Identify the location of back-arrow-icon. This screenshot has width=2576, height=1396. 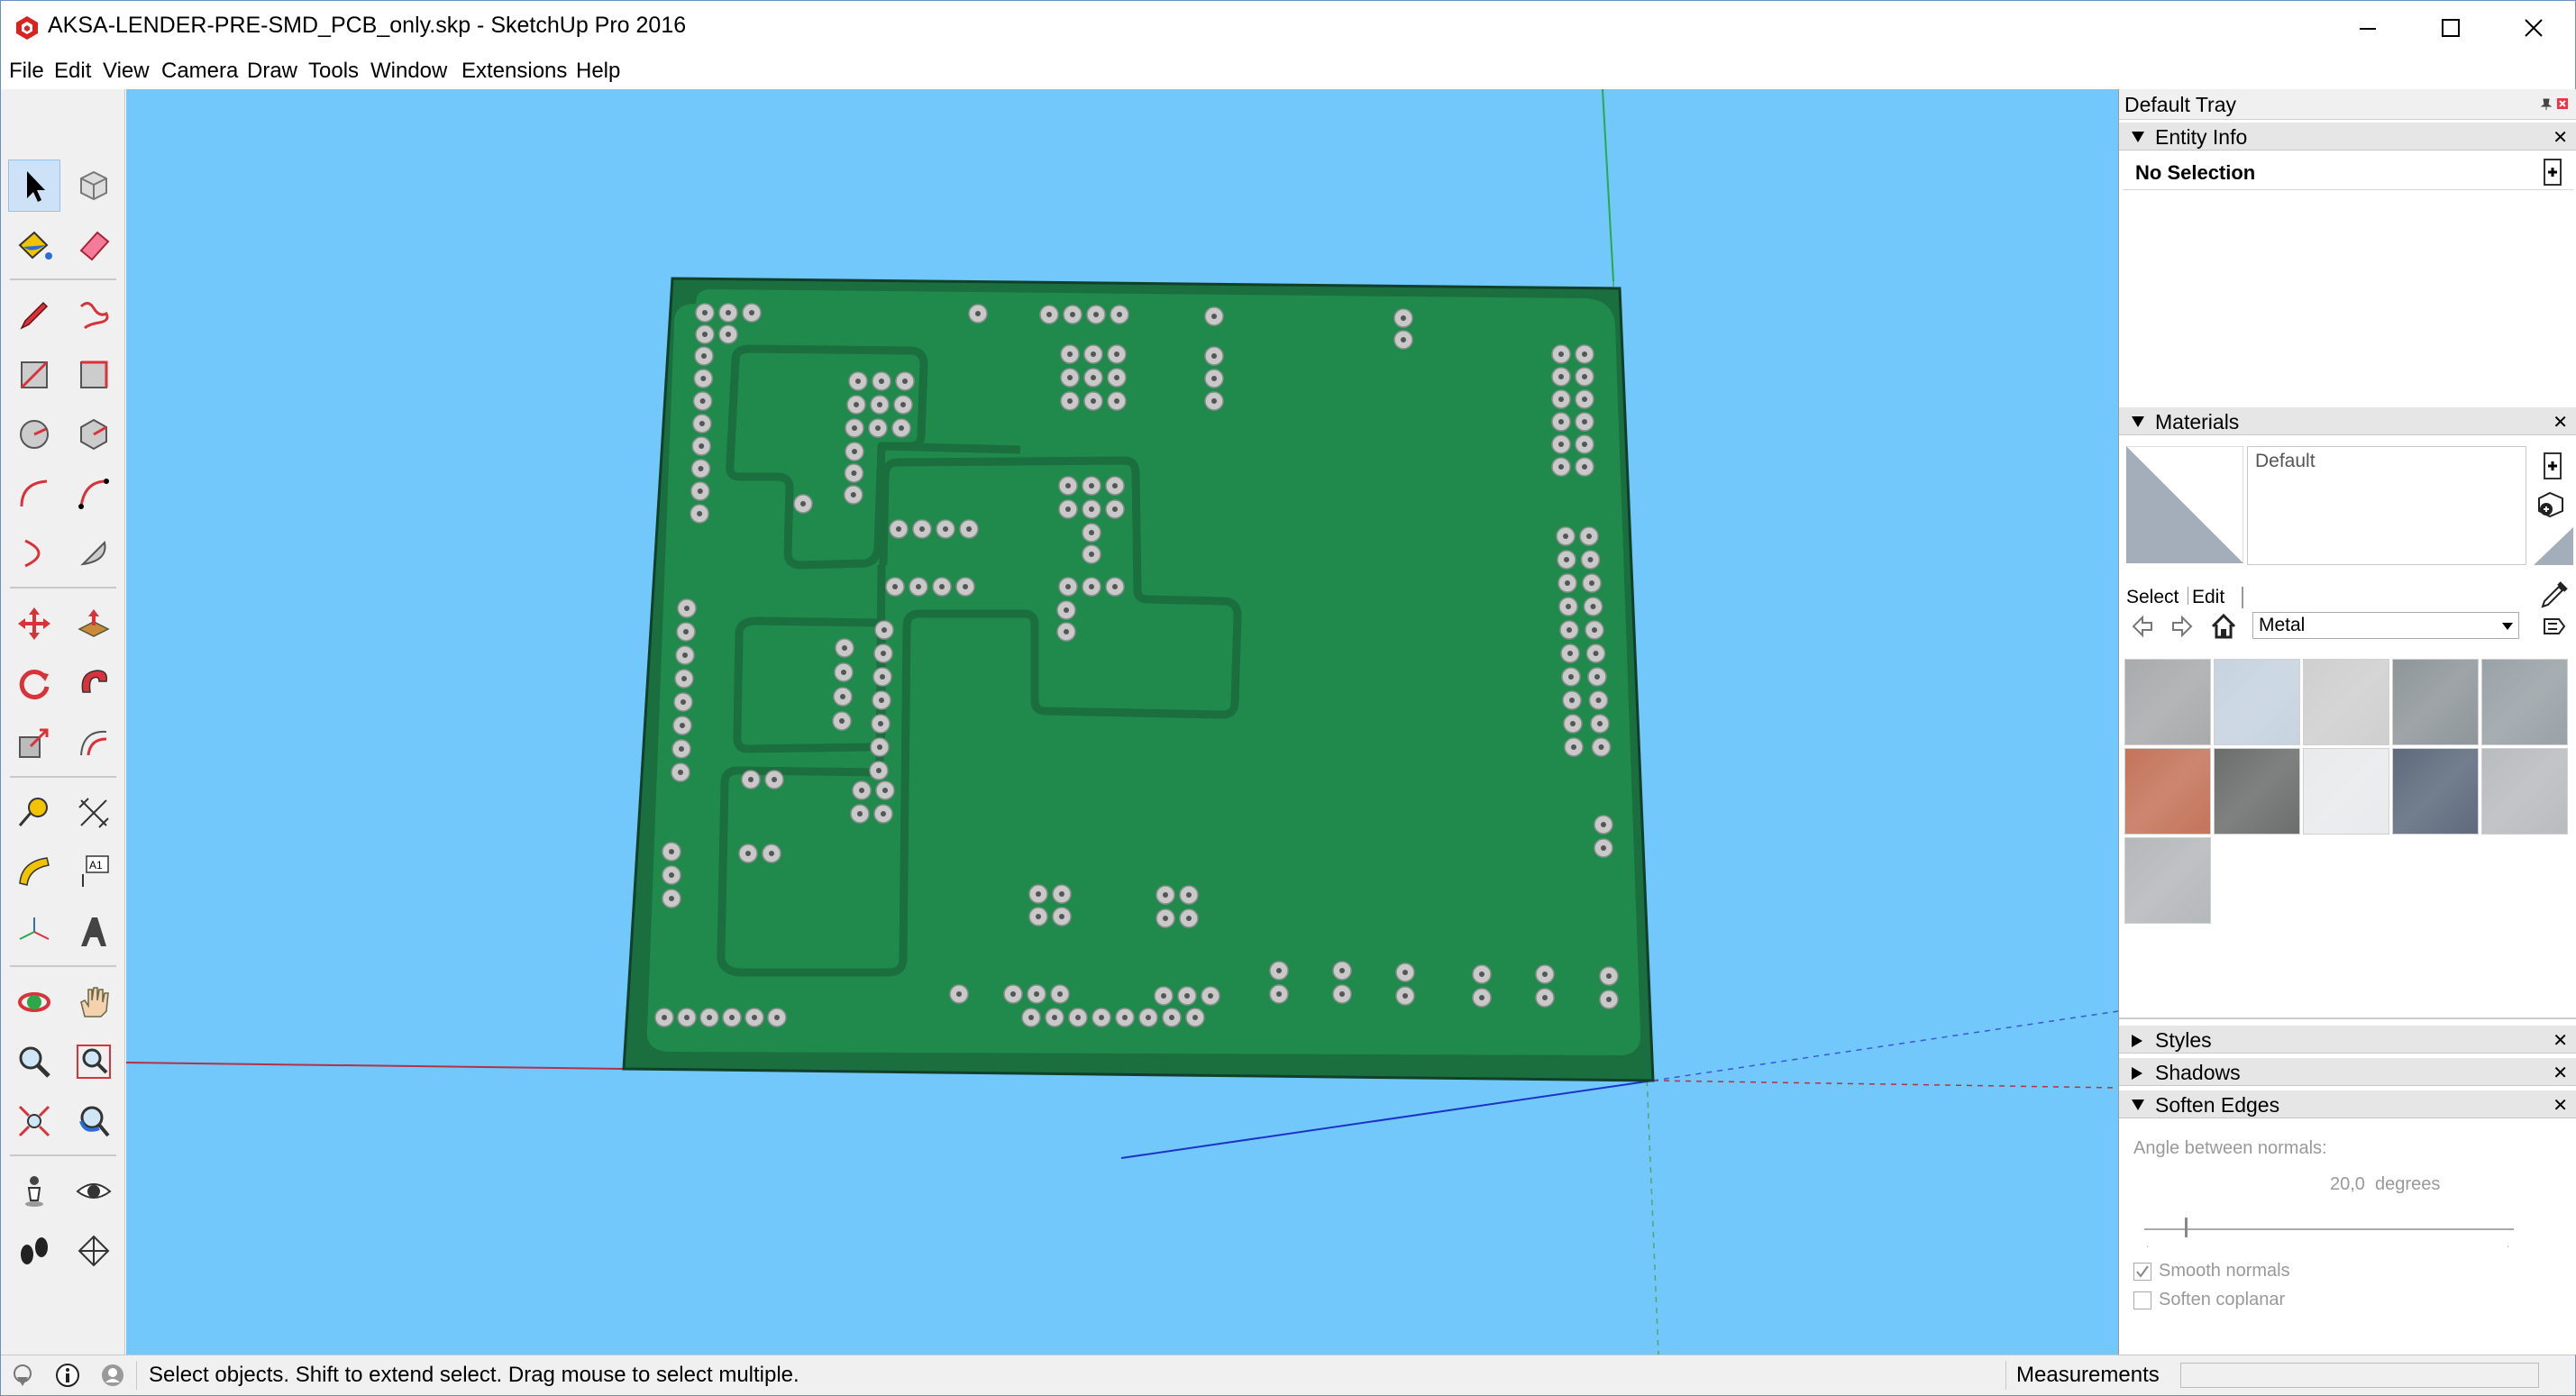
(2142, 627).